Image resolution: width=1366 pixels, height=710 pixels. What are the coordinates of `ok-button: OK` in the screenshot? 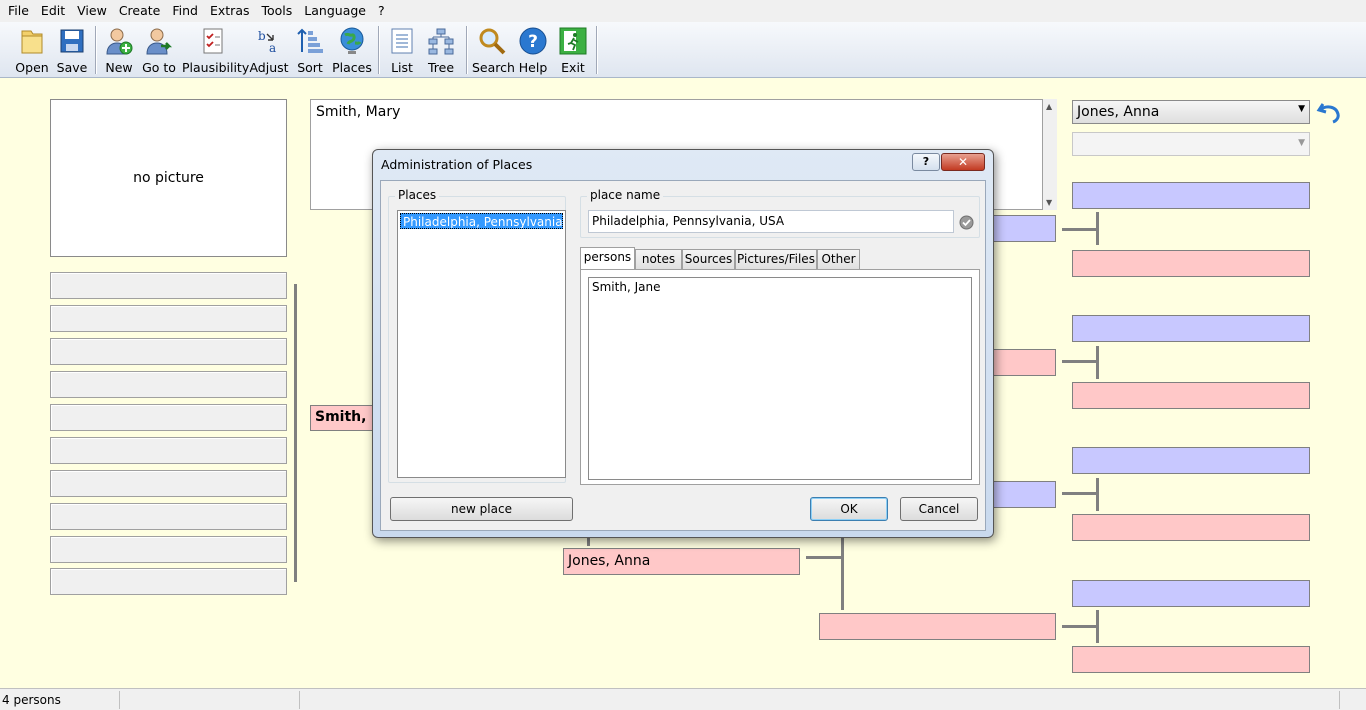 It's located at (849, 509).